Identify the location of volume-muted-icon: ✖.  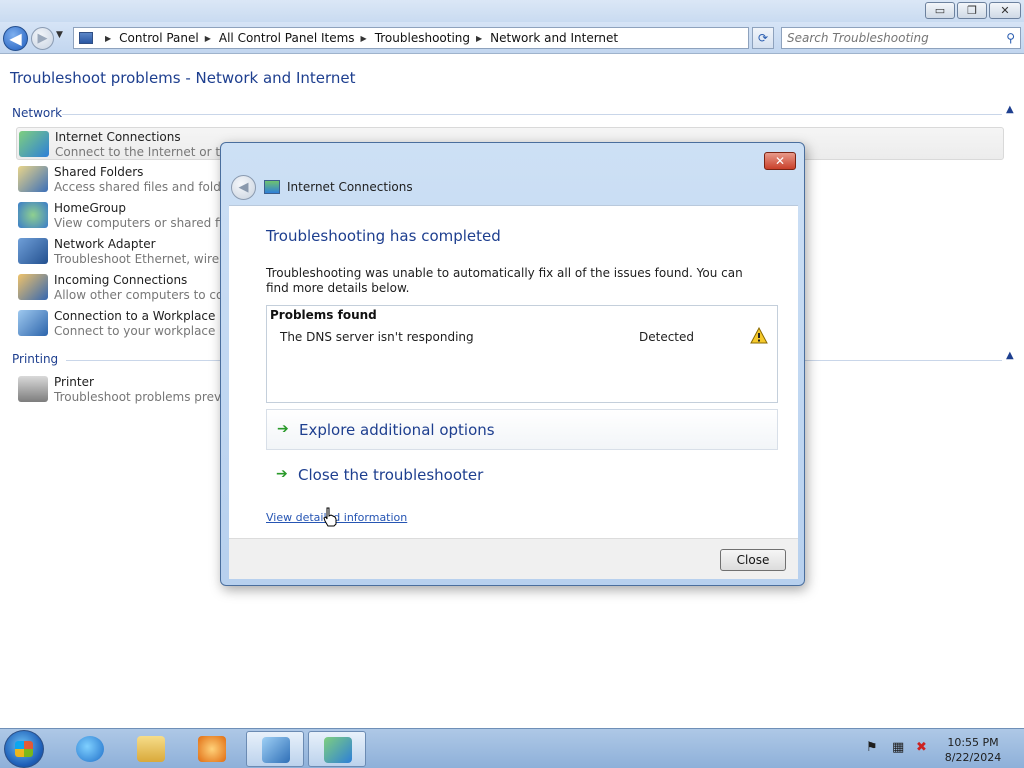
(924, 748).